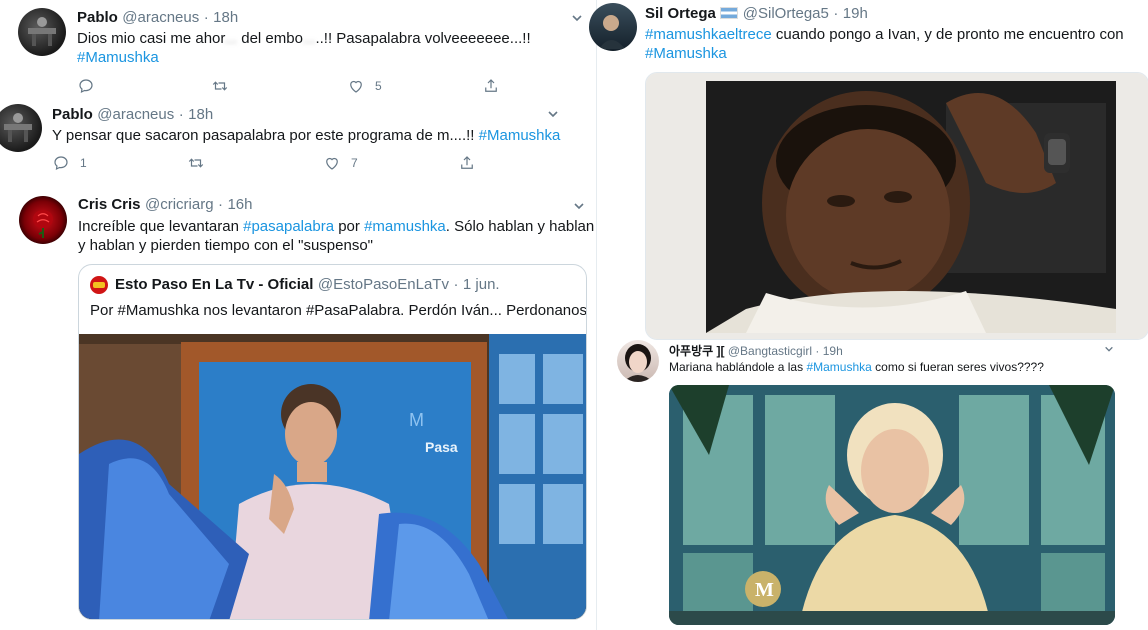 This screenshot has height=630, width=1148. I want to click on hashtag-link: #mamushka, so click(405, 226).